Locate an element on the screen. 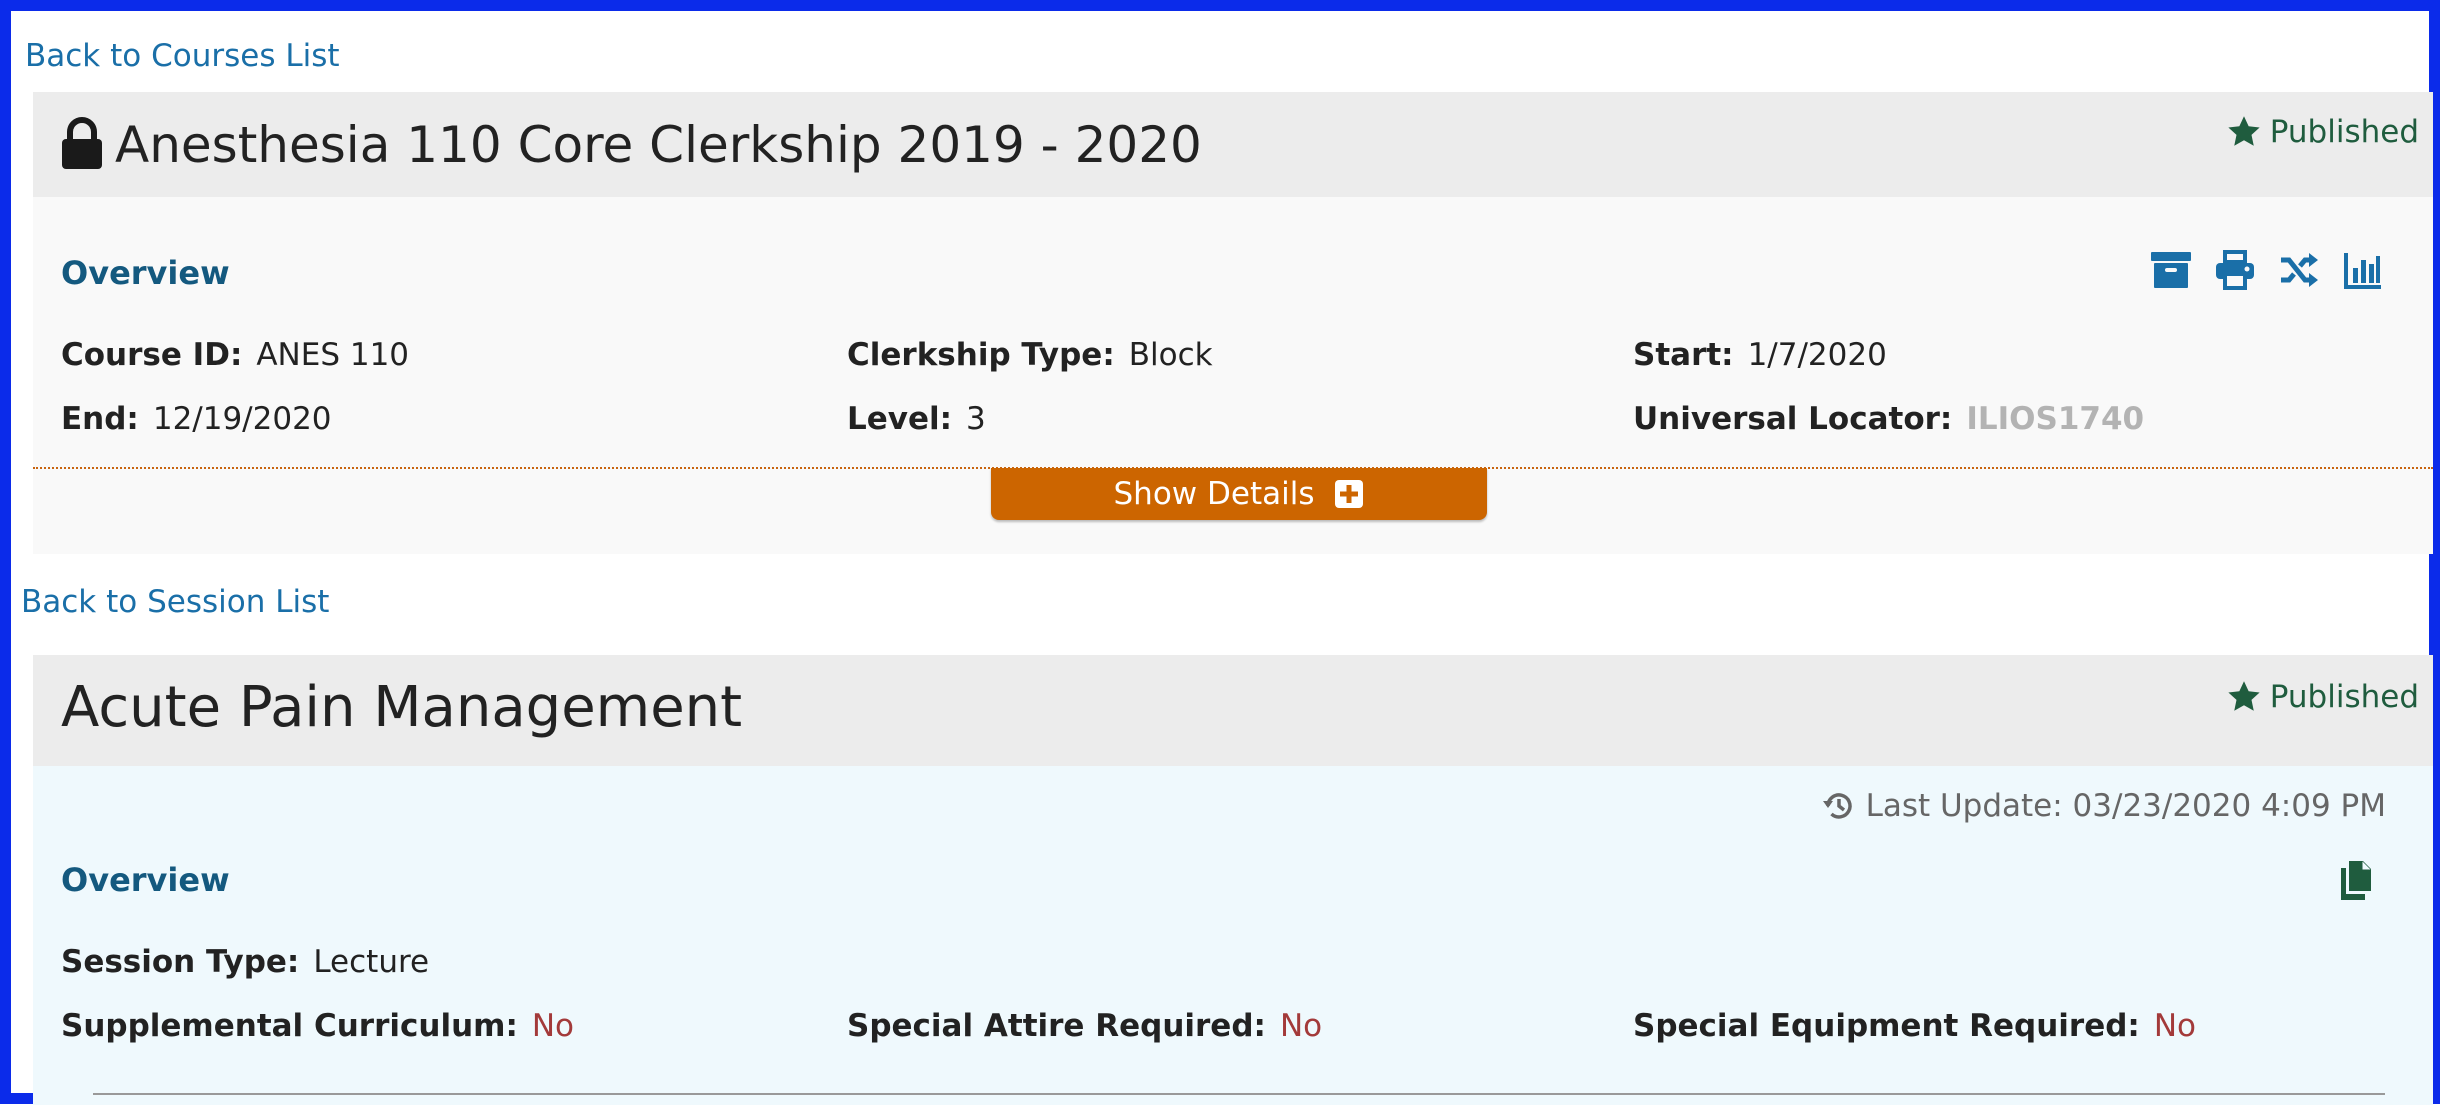 This screenshot has width=2440, height=1105. course-toolbar is located at coordinates (2267, 270).